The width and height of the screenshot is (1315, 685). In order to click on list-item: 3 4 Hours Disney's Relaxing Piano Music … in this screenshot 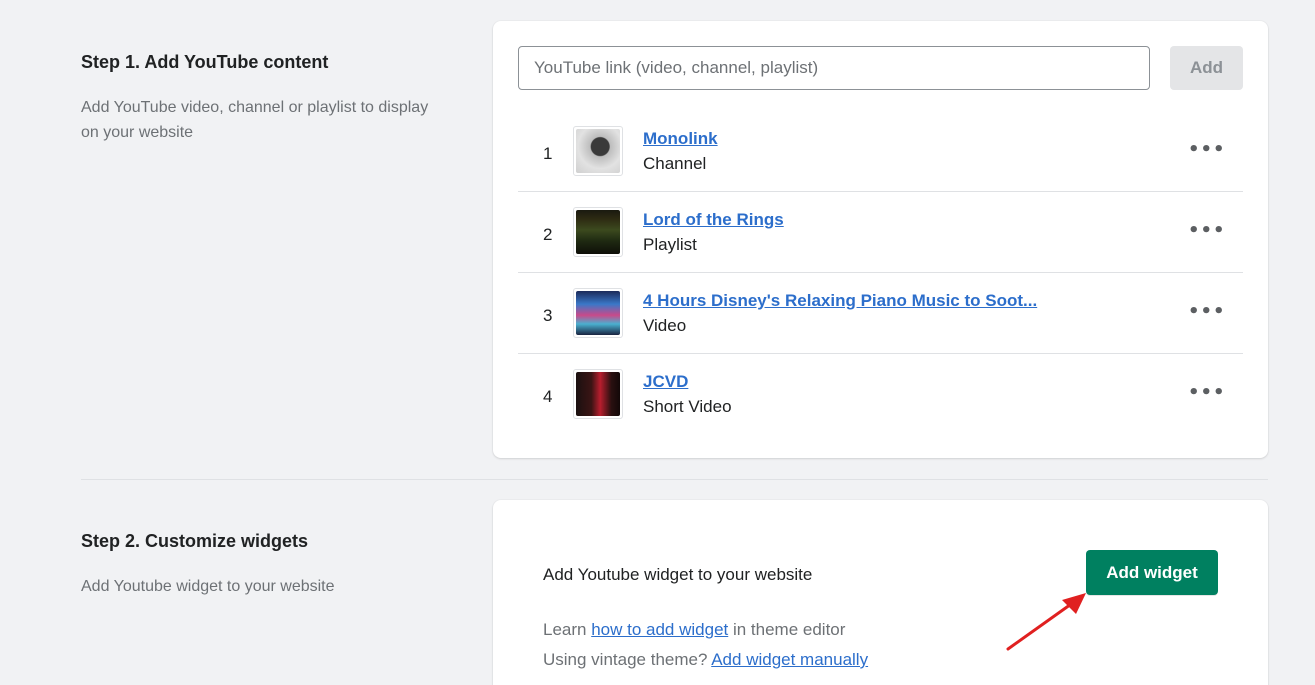, I will do `click(880, 313)`.